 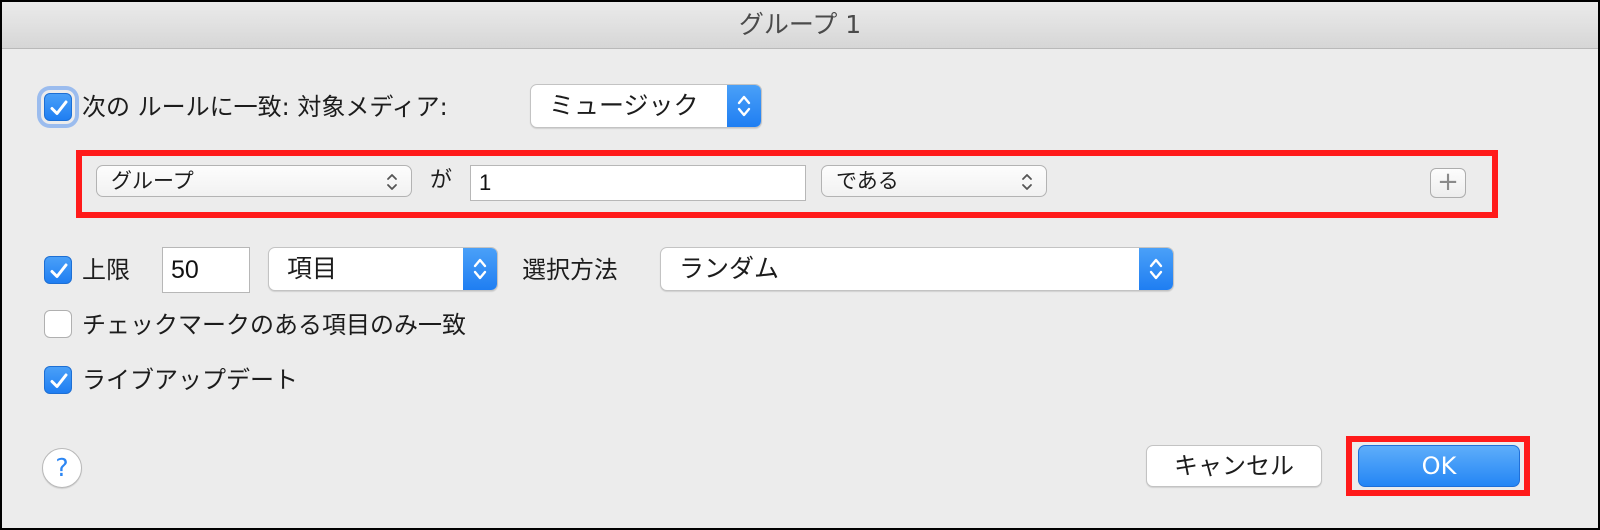 What do you see at coordinates (190, 380) in the screenshot?
I see `live-update-label: ライブアップデート` at bounding box center [190, 380].